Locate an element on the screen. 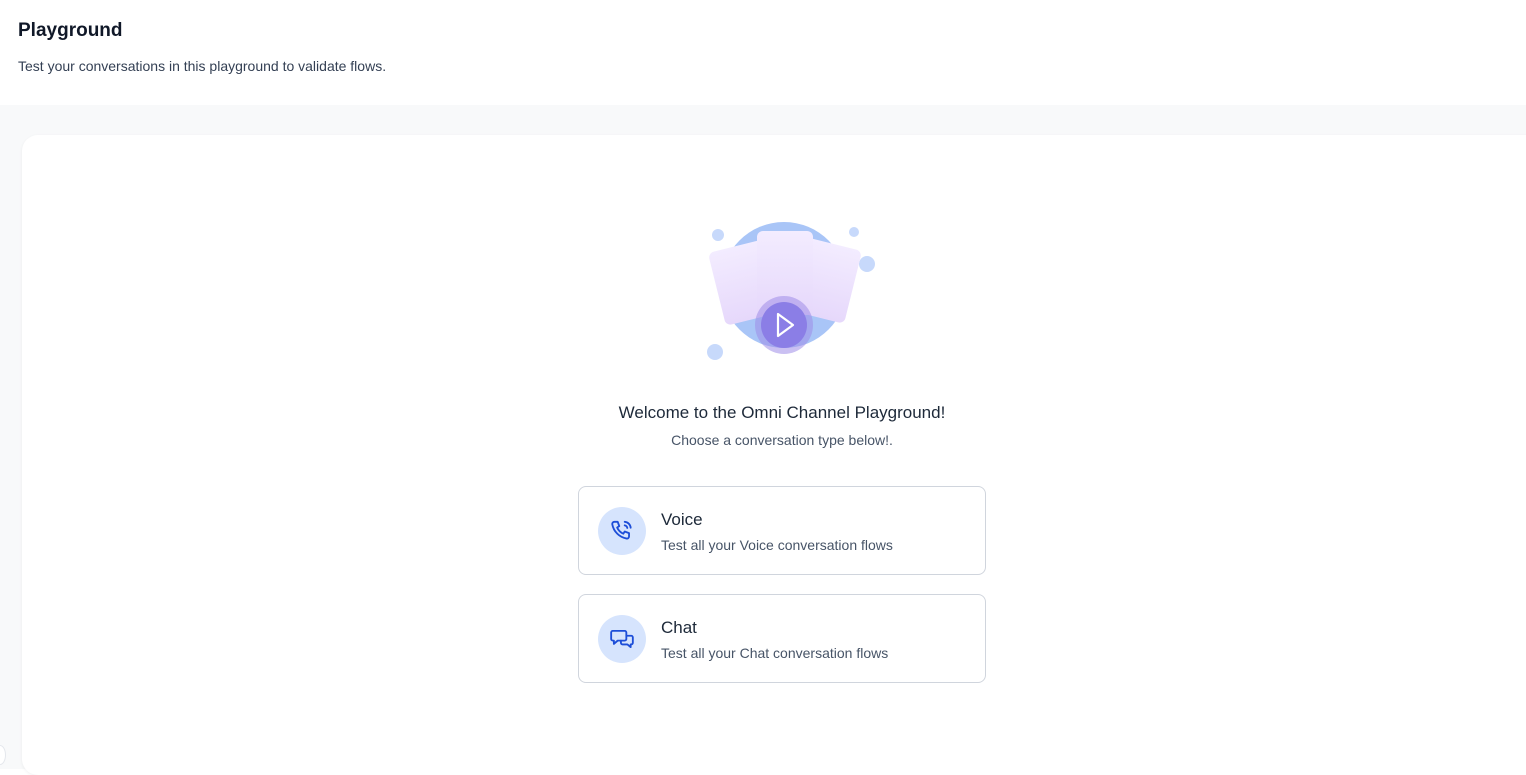  chat-option-title: Chat is located at coordinates (679, 627).